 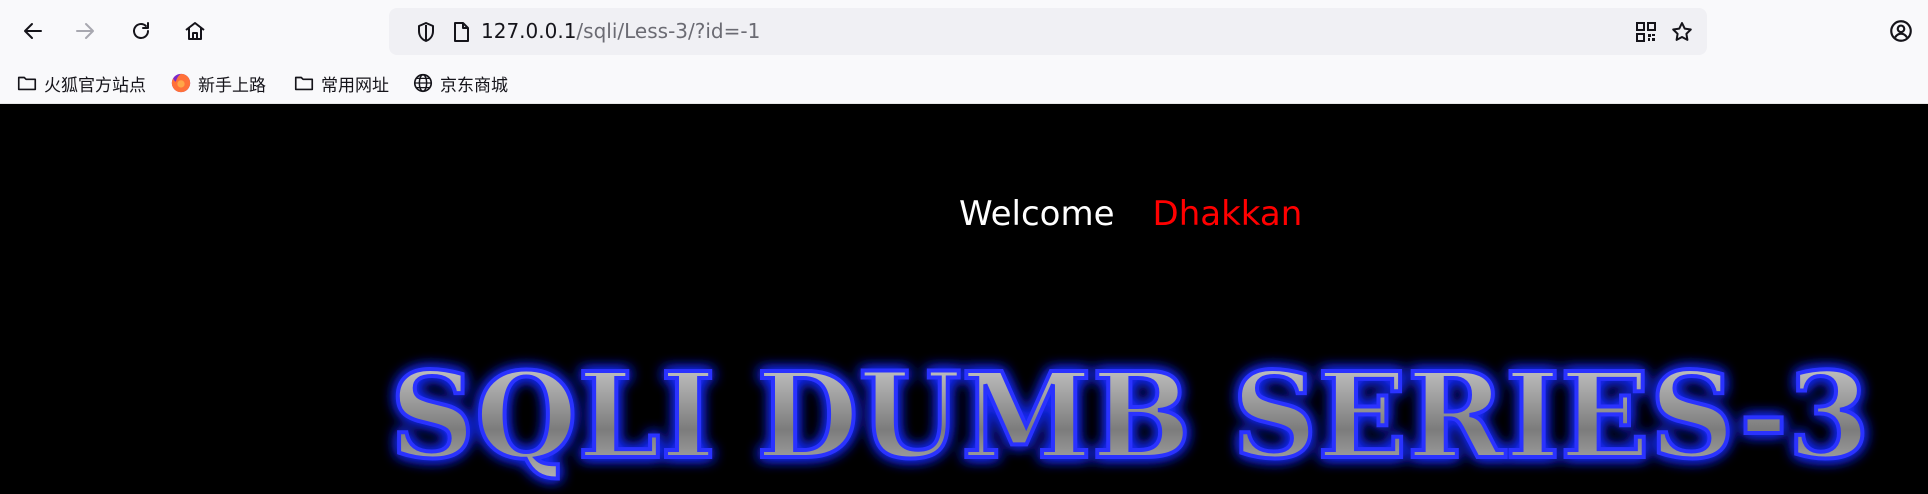 What do you see at coordinates (1682, 31) in the screenshot?
I see `bookmark-star-icon` at bounding box center [1682, 31].